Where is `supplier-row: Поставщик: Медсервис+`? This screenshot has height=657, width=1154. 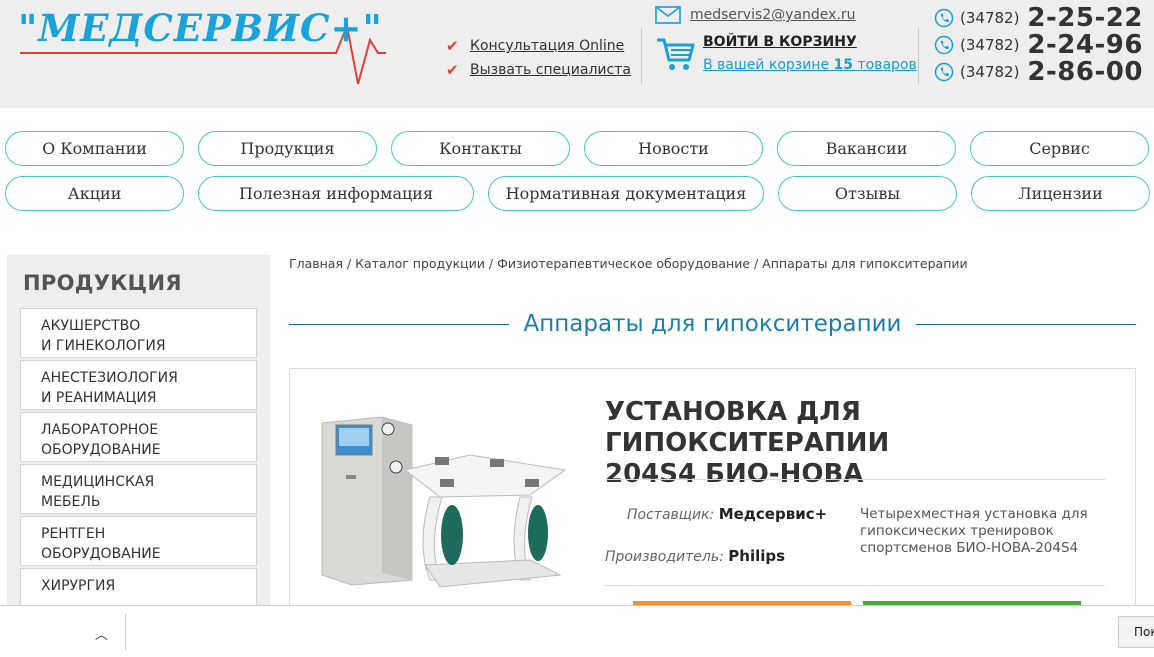 supplier-row: Поставщик: Медсервис+ is located at coordinates (727, 514).